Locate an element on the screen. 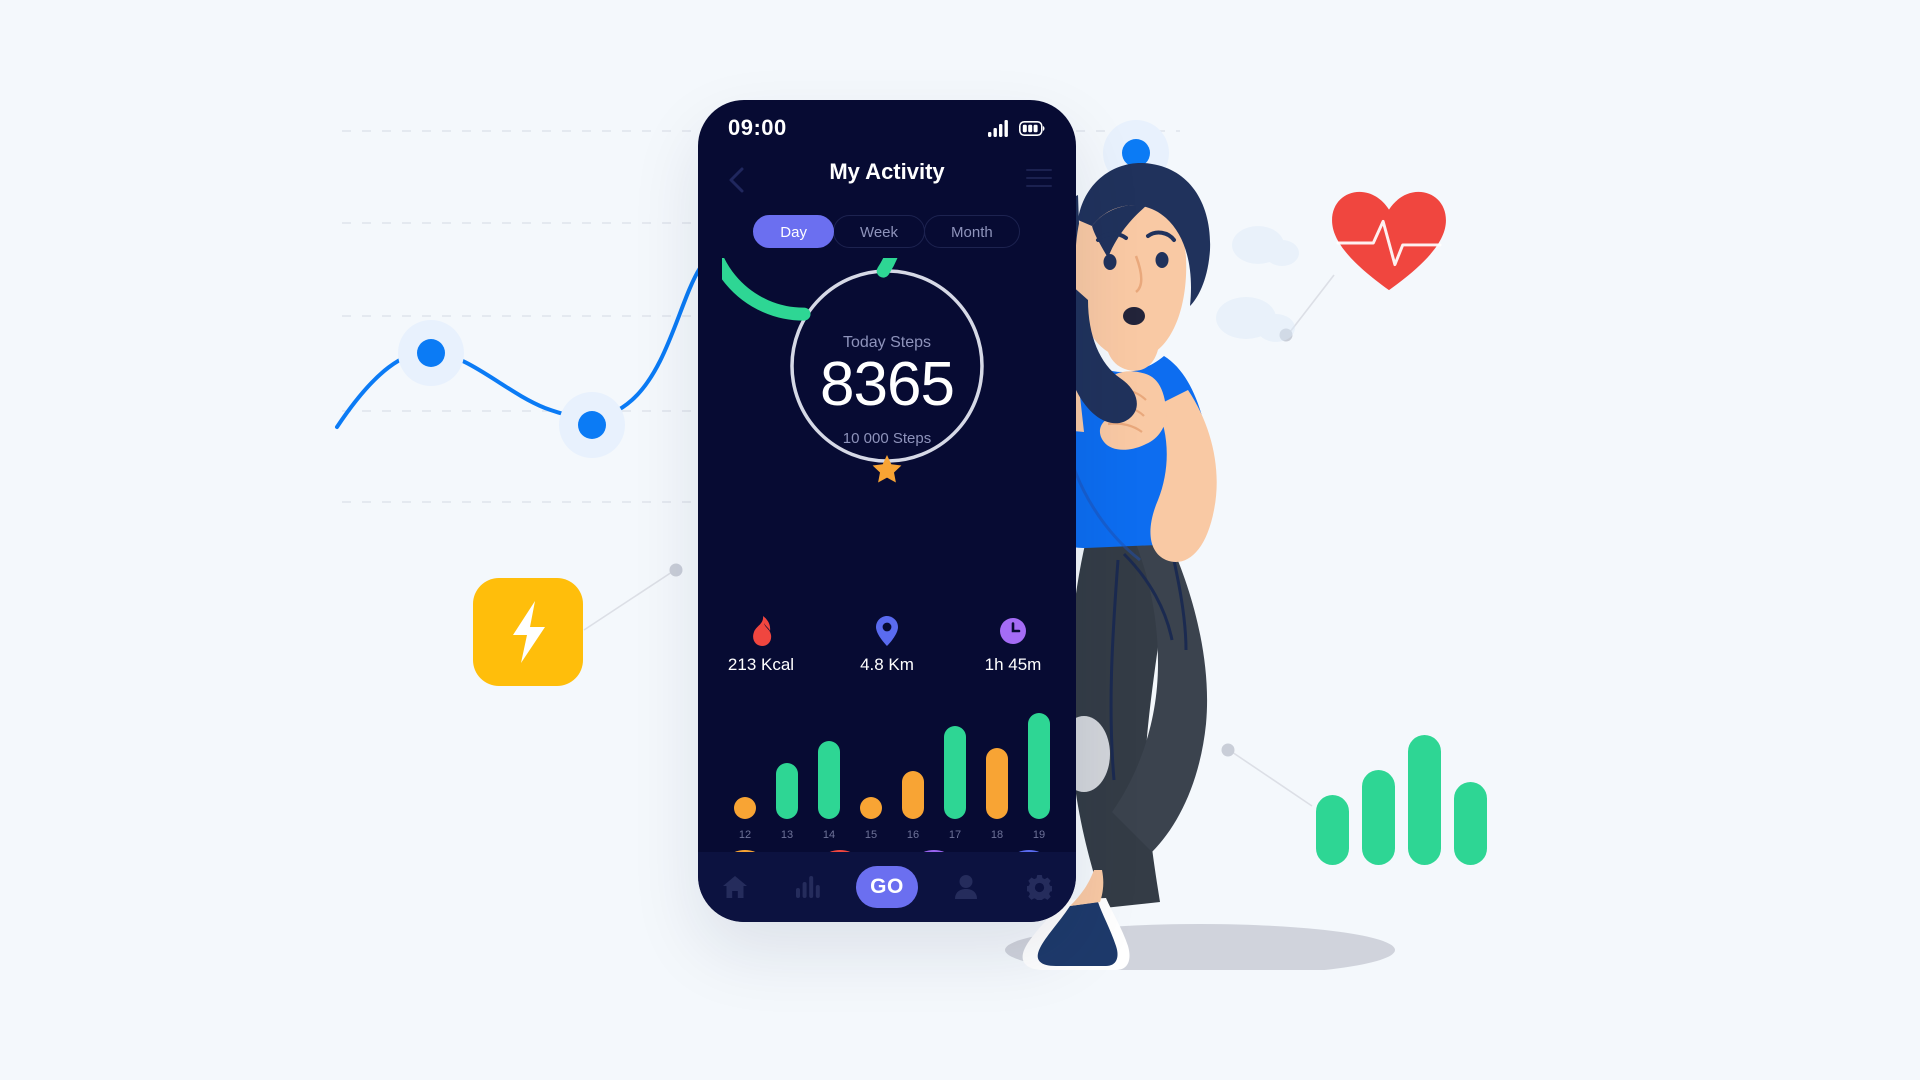 The width and height of the screenshot is (1920, 1080). gear-icon is located at coordinates (1039, 887).